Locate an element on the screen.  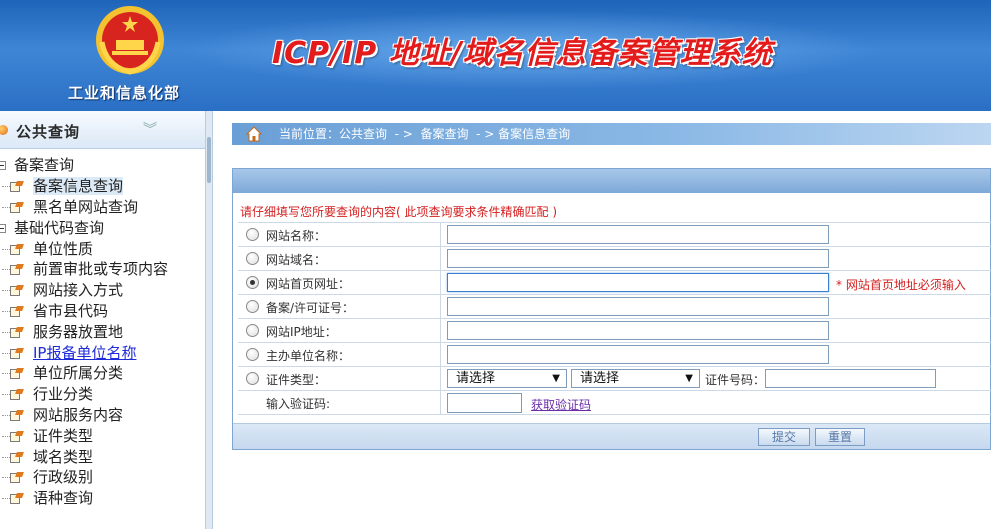
form-row-captcha: 输入验证码: 获取验证码 is located at coordinates (614, 403).